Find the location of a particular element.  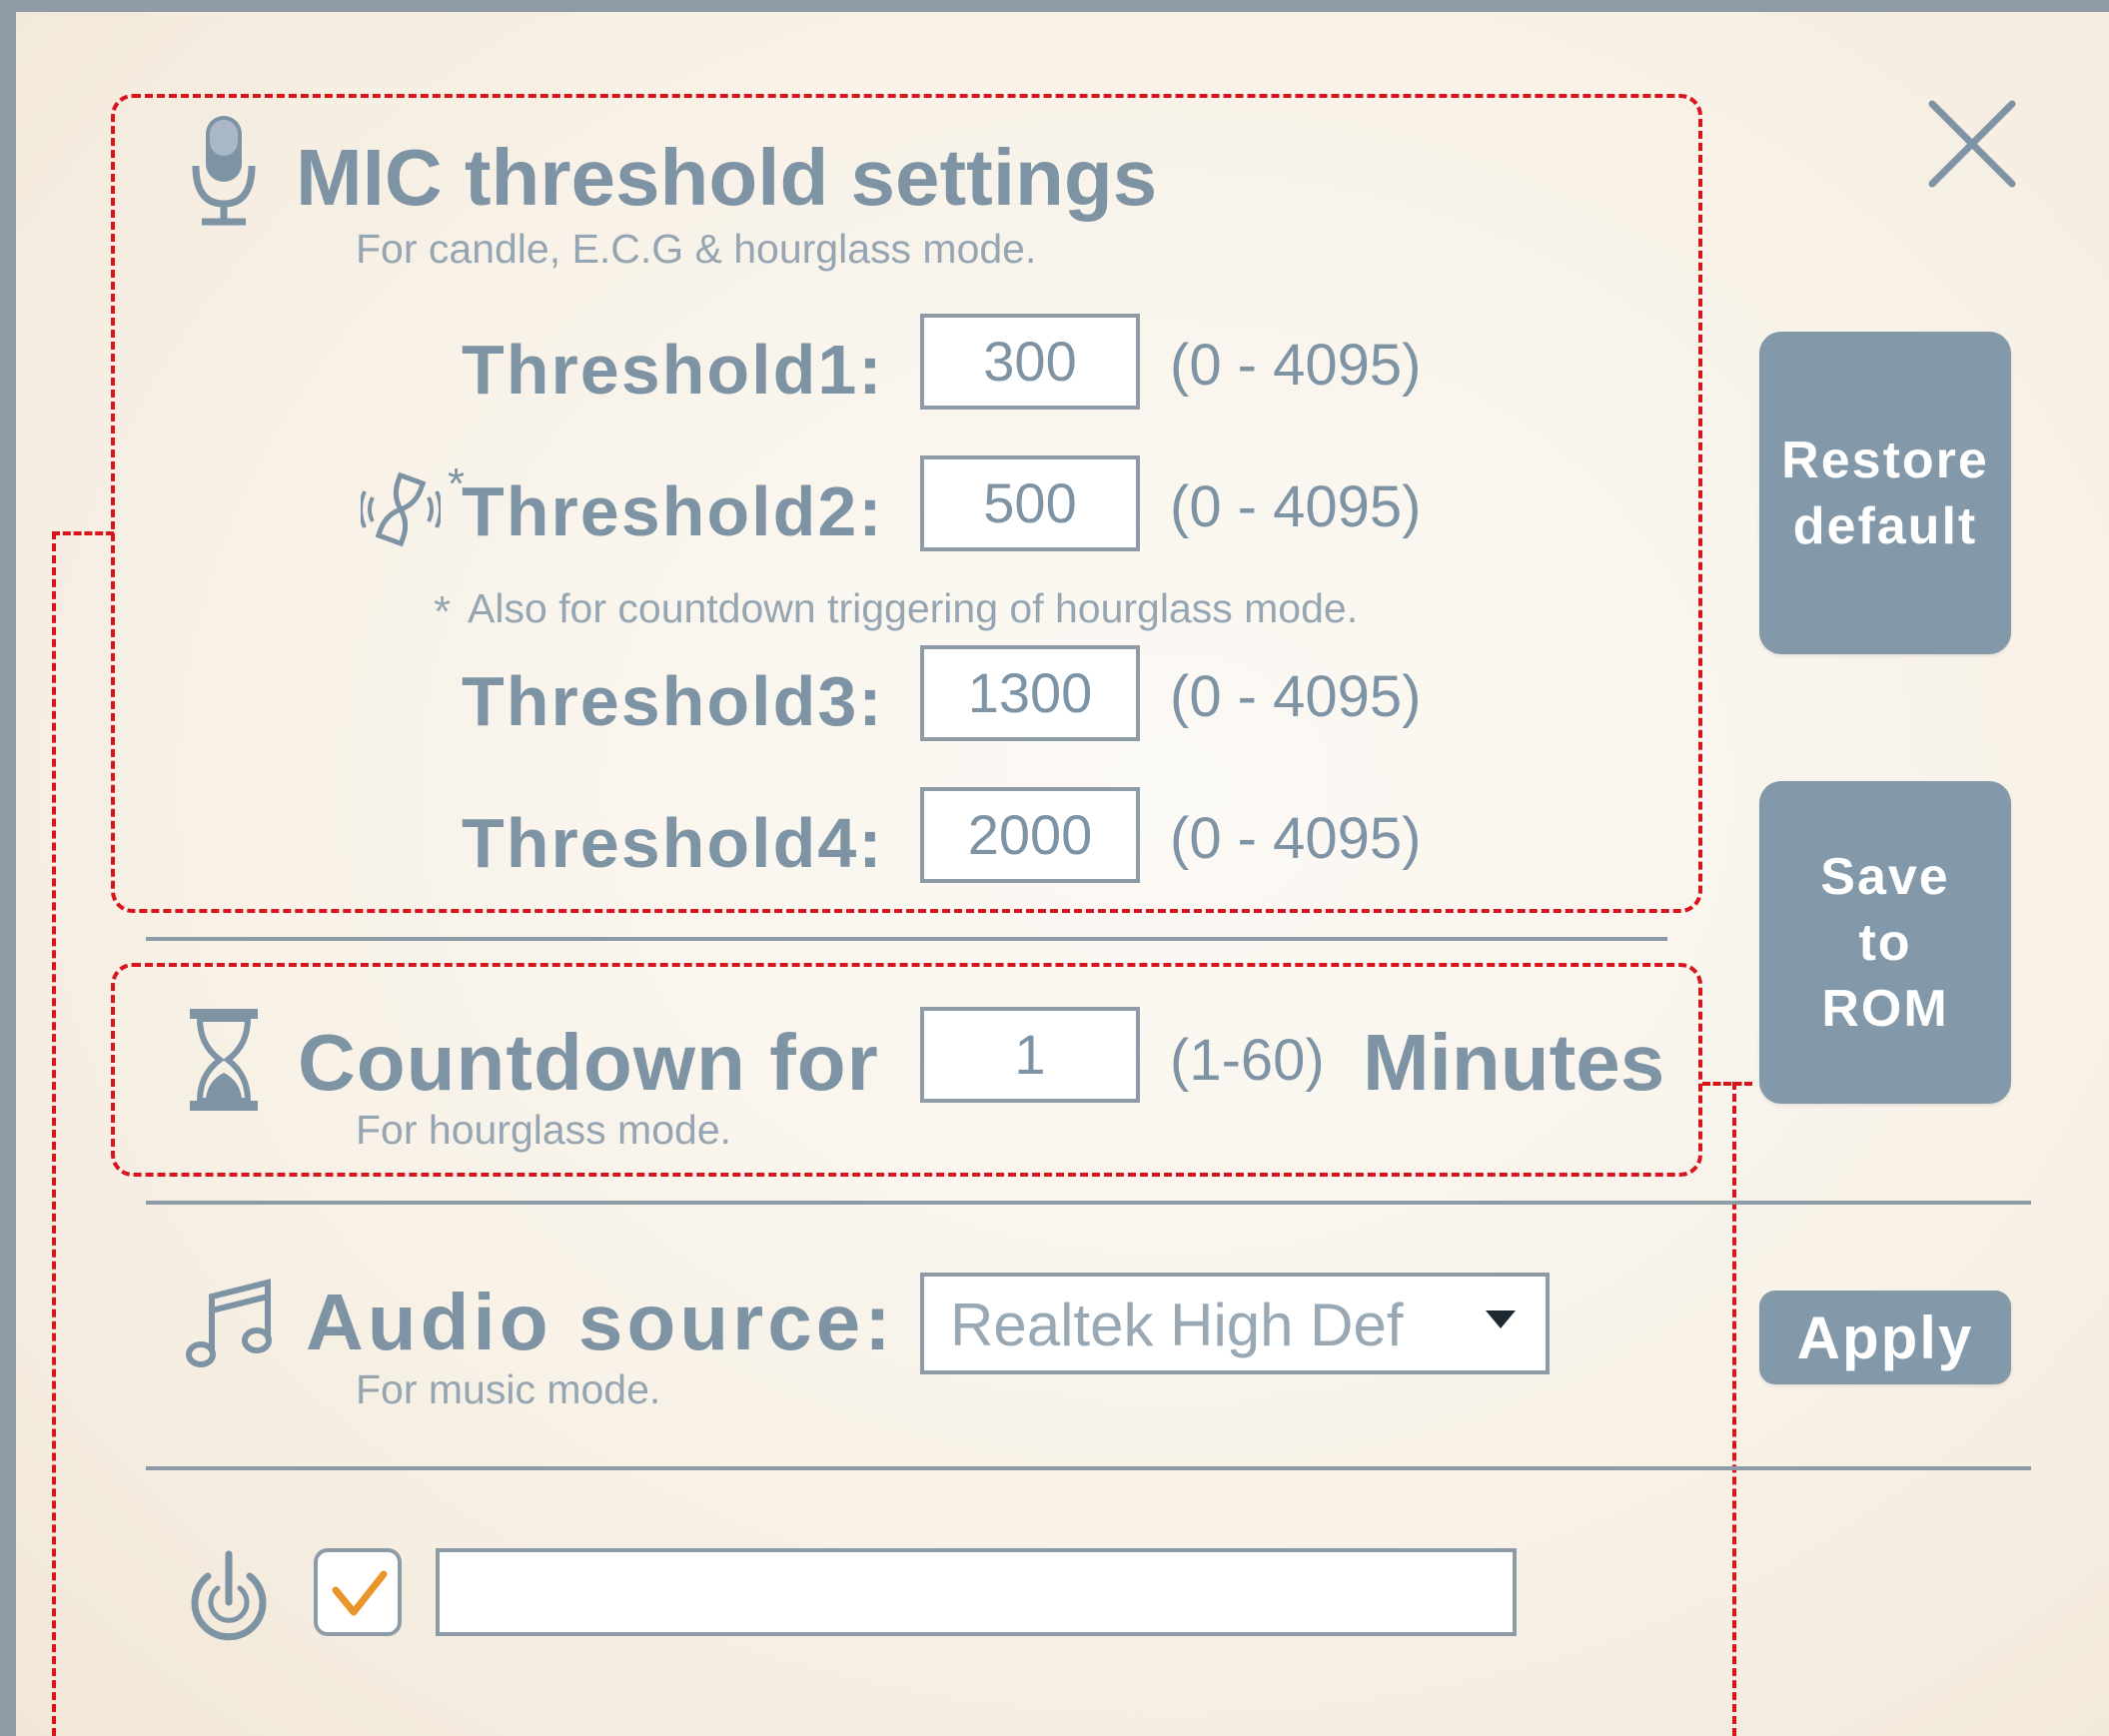

music-note-icon is located at coordinates (229, 1323).